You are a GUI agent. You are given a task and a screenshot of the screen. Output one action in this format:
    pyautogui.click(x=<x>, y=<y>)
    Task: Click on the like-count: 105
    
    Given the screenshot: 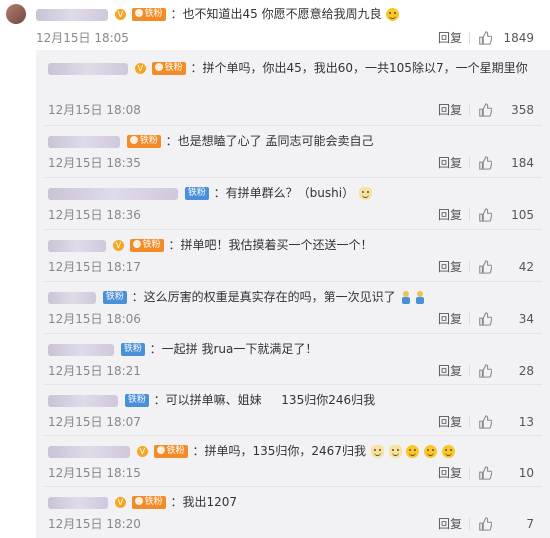 What is the action you would take?
    pyautogui.click(x=522, y=215)
    